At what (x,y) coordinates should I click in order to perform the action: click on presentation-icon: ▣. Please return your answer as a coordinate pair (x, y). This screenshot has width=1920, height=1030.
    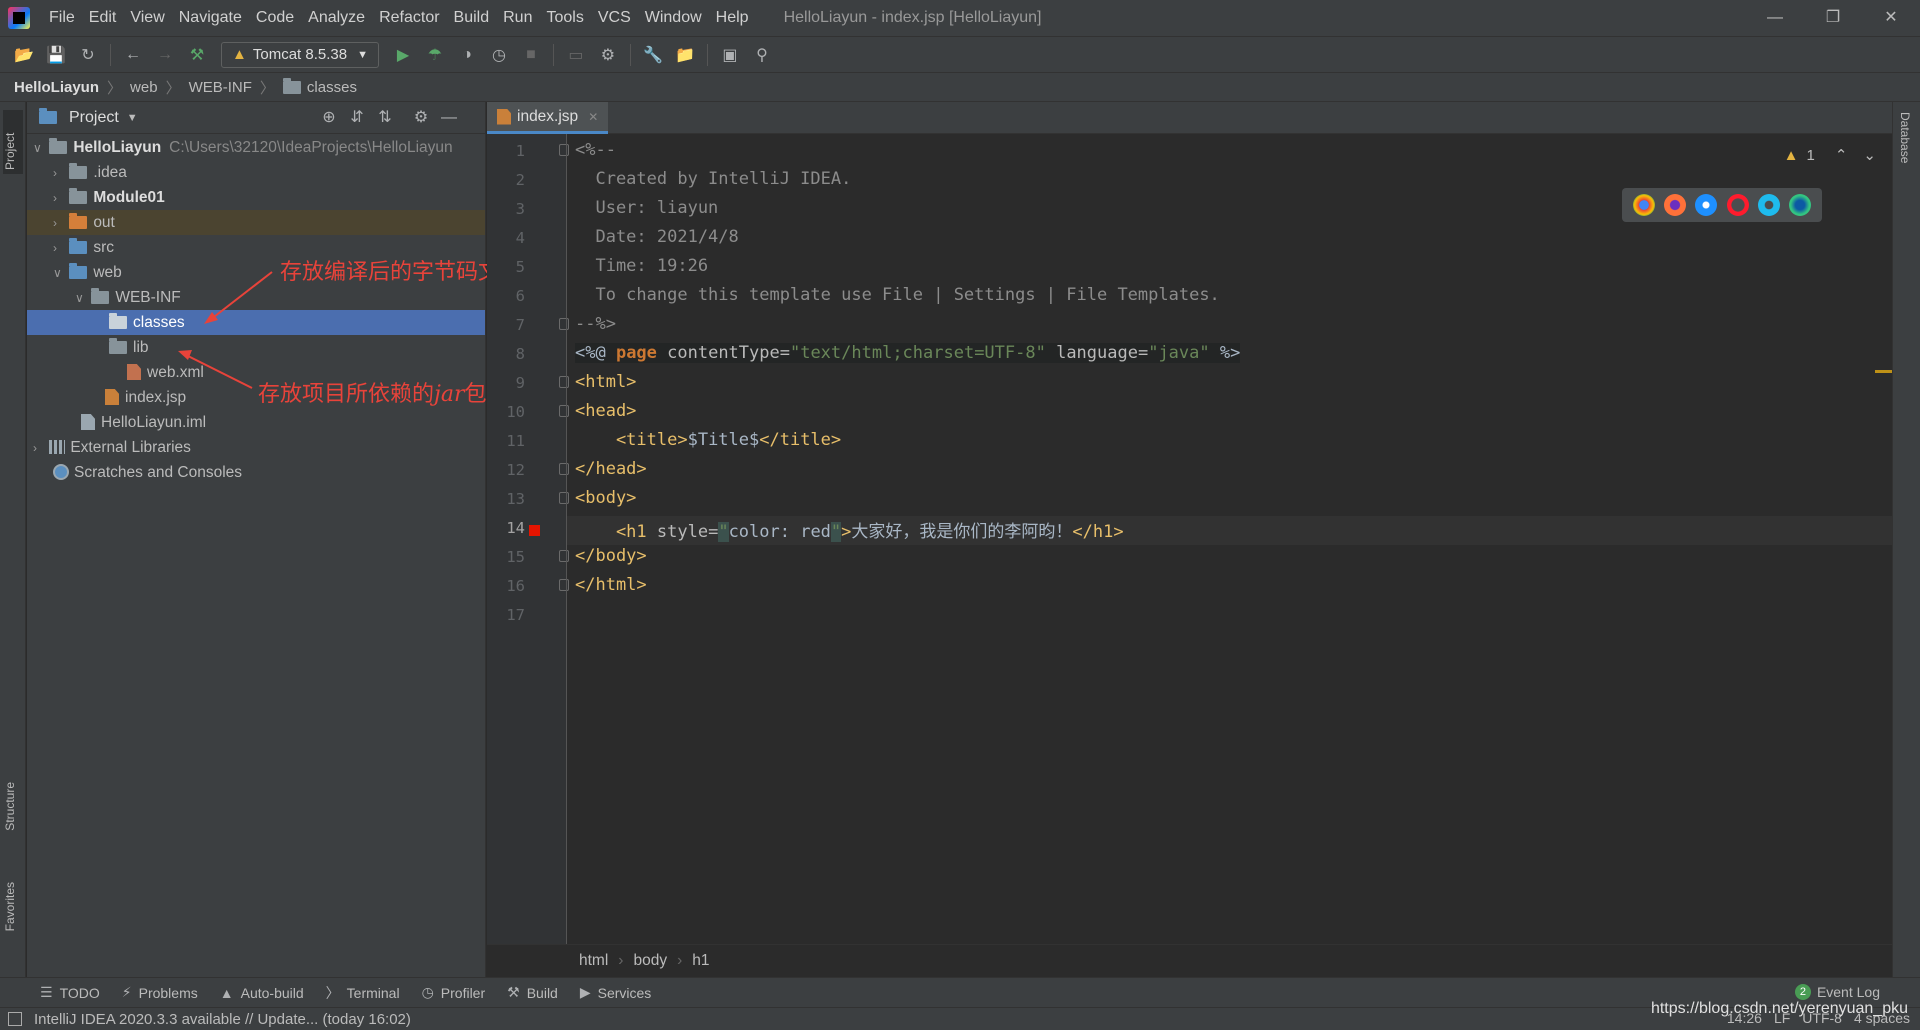
    Looking at the image, I should click on (730, 55).